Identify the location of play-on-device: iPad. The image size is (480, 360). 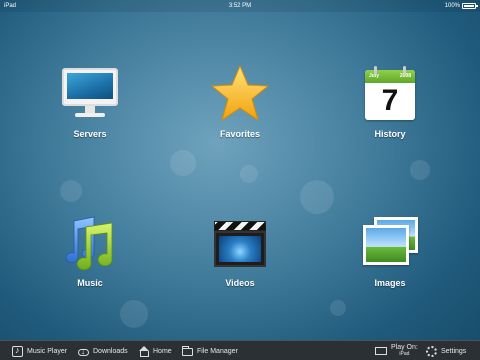
(404, 354).